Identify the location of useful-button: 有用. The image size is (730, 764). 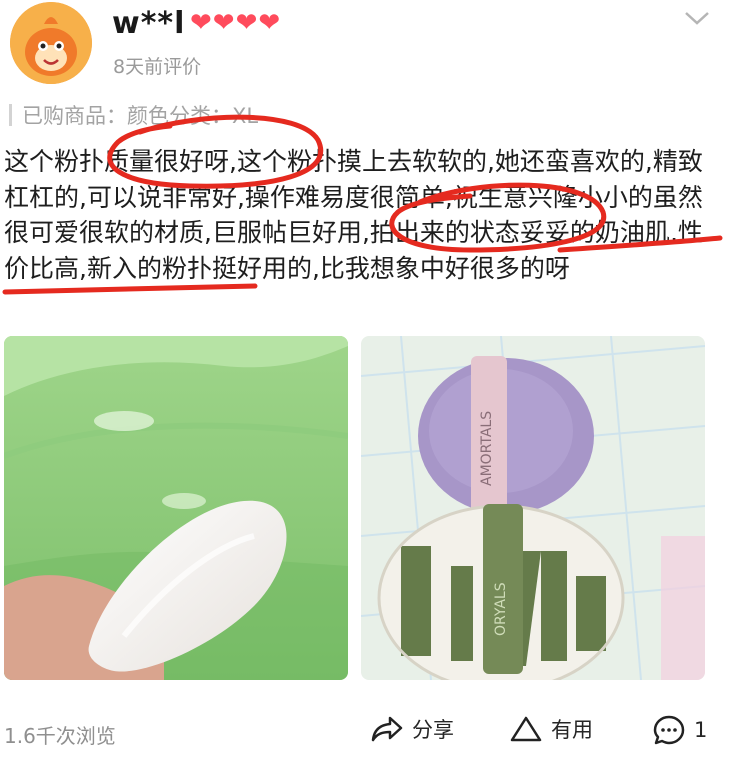
(551, 729).